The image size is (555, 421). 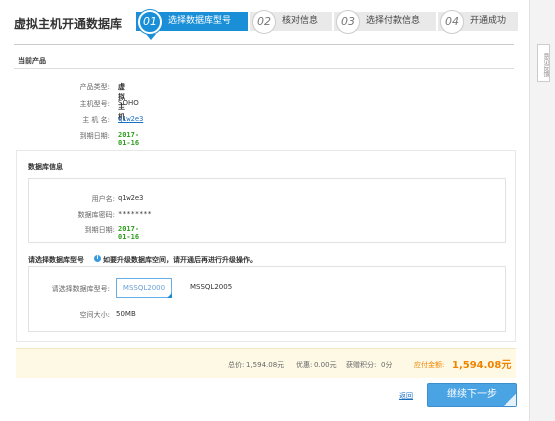 I want to click on continue-button: 继续下一步, so click(x=472, y=395).